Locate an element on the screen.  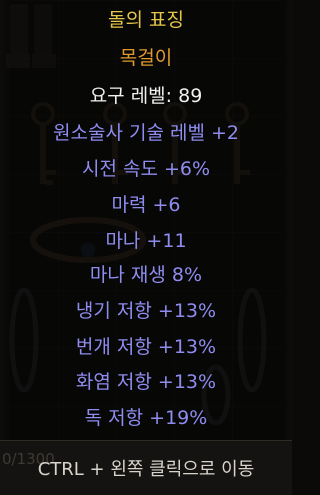
item-mod: 번개 저항 +13% is located at coordinates (146, 347).